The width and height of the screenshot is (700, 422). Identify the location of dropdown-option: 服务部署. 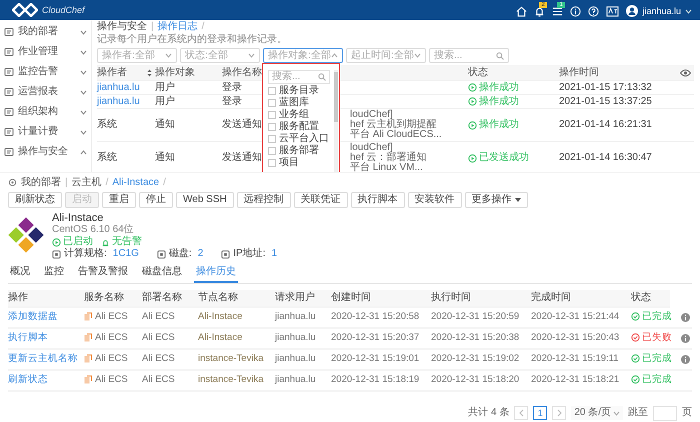
(299, 151).